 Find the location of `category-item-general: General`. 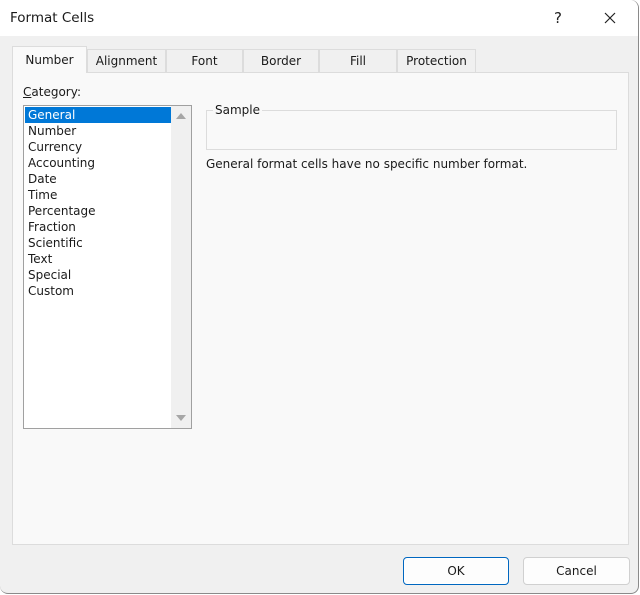

category-item-general: General is located at coordinates (98, 115).